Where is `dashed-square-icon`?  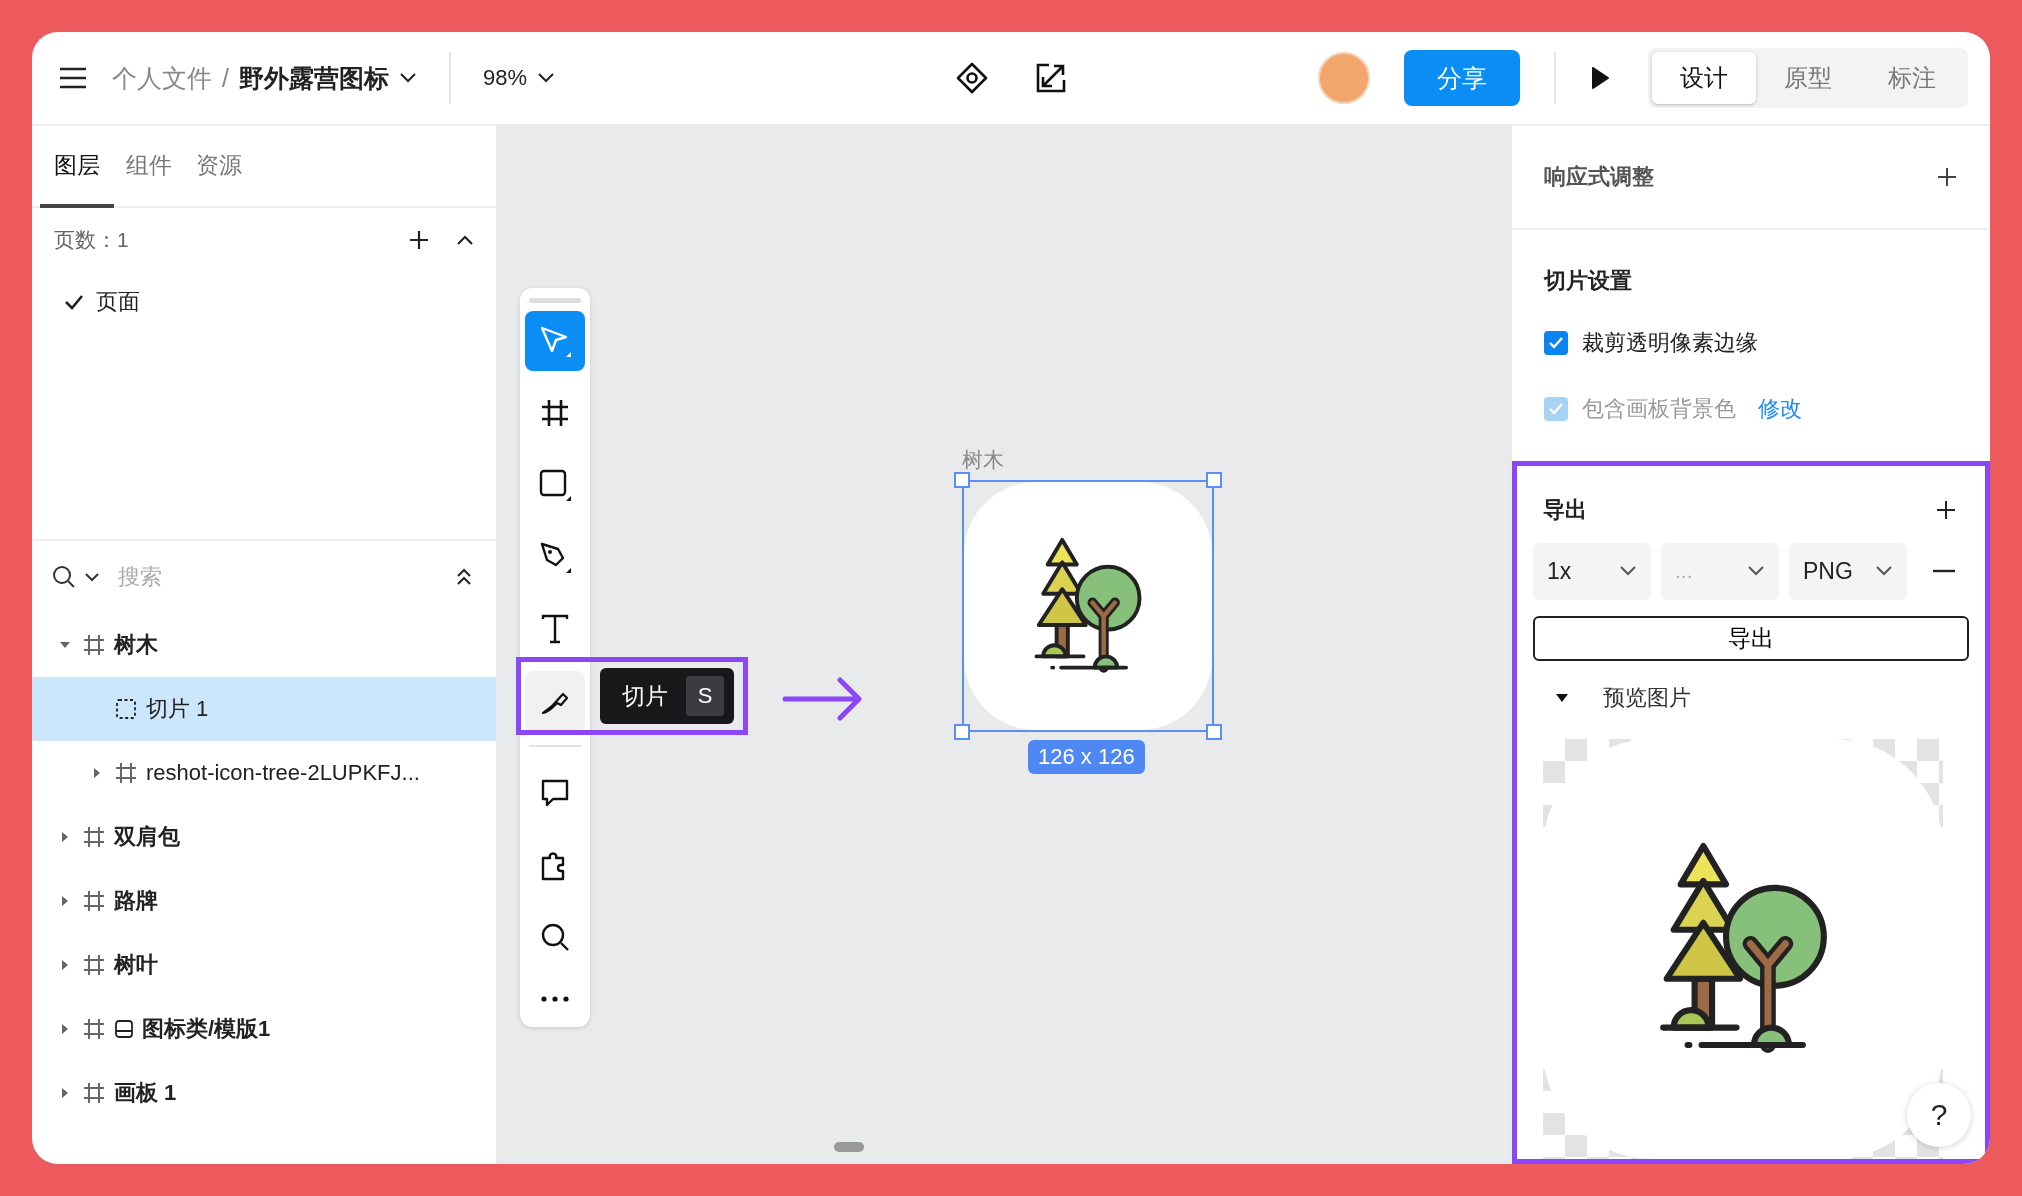
dashed-square-icon is located at coordinates (126, 709).